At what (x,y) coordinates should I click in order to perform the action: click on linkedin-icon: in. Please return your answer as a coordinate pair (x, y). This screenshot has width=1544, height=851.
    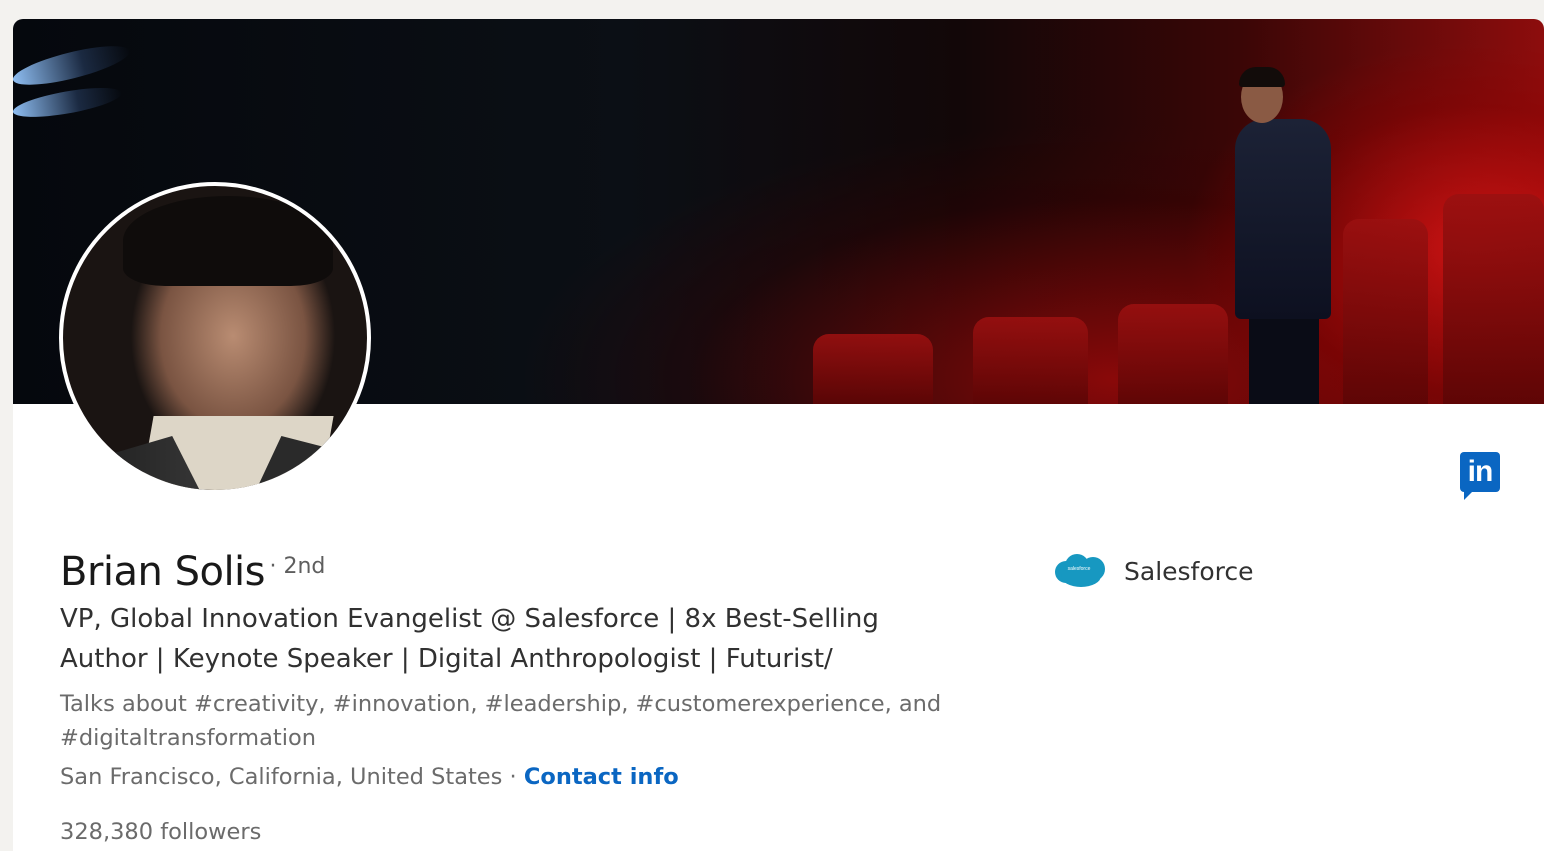
    Looking at the image, I should click on (1480, 476).